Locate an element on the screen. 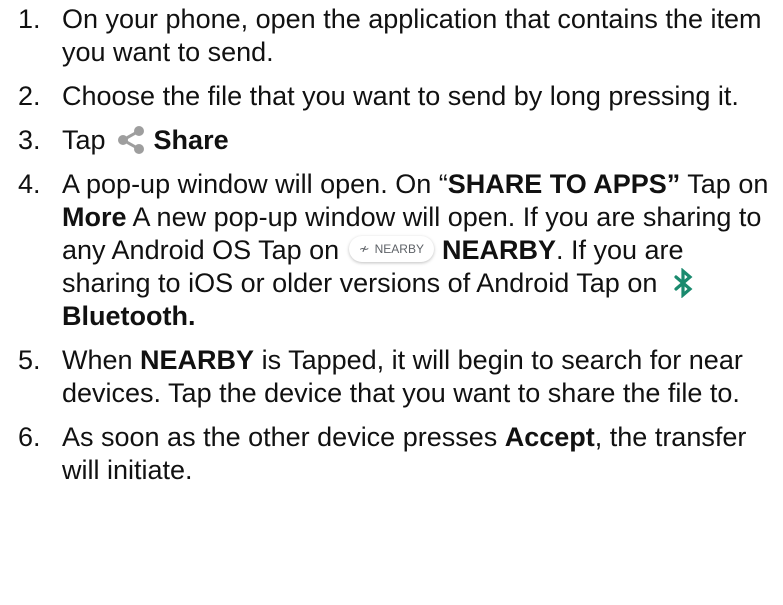 The image size is (783, 605). accept-label: Accept is located at coordinates (549, 437).